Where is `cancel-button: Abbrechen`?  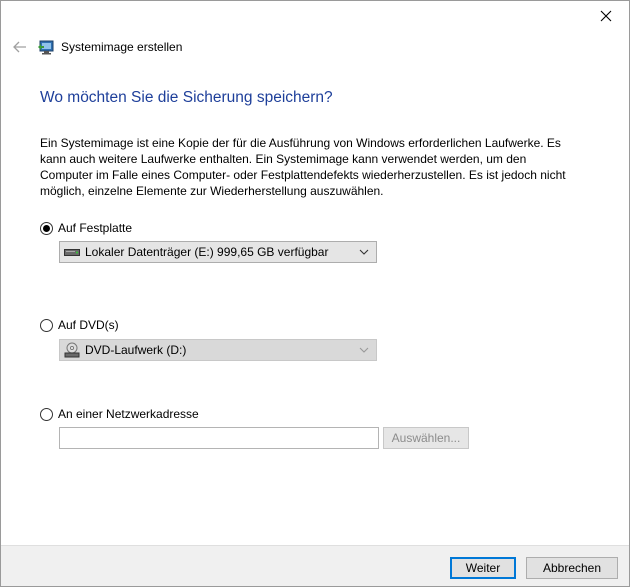
cancel-button: Abbrechen is located at coordinates (572, 568).